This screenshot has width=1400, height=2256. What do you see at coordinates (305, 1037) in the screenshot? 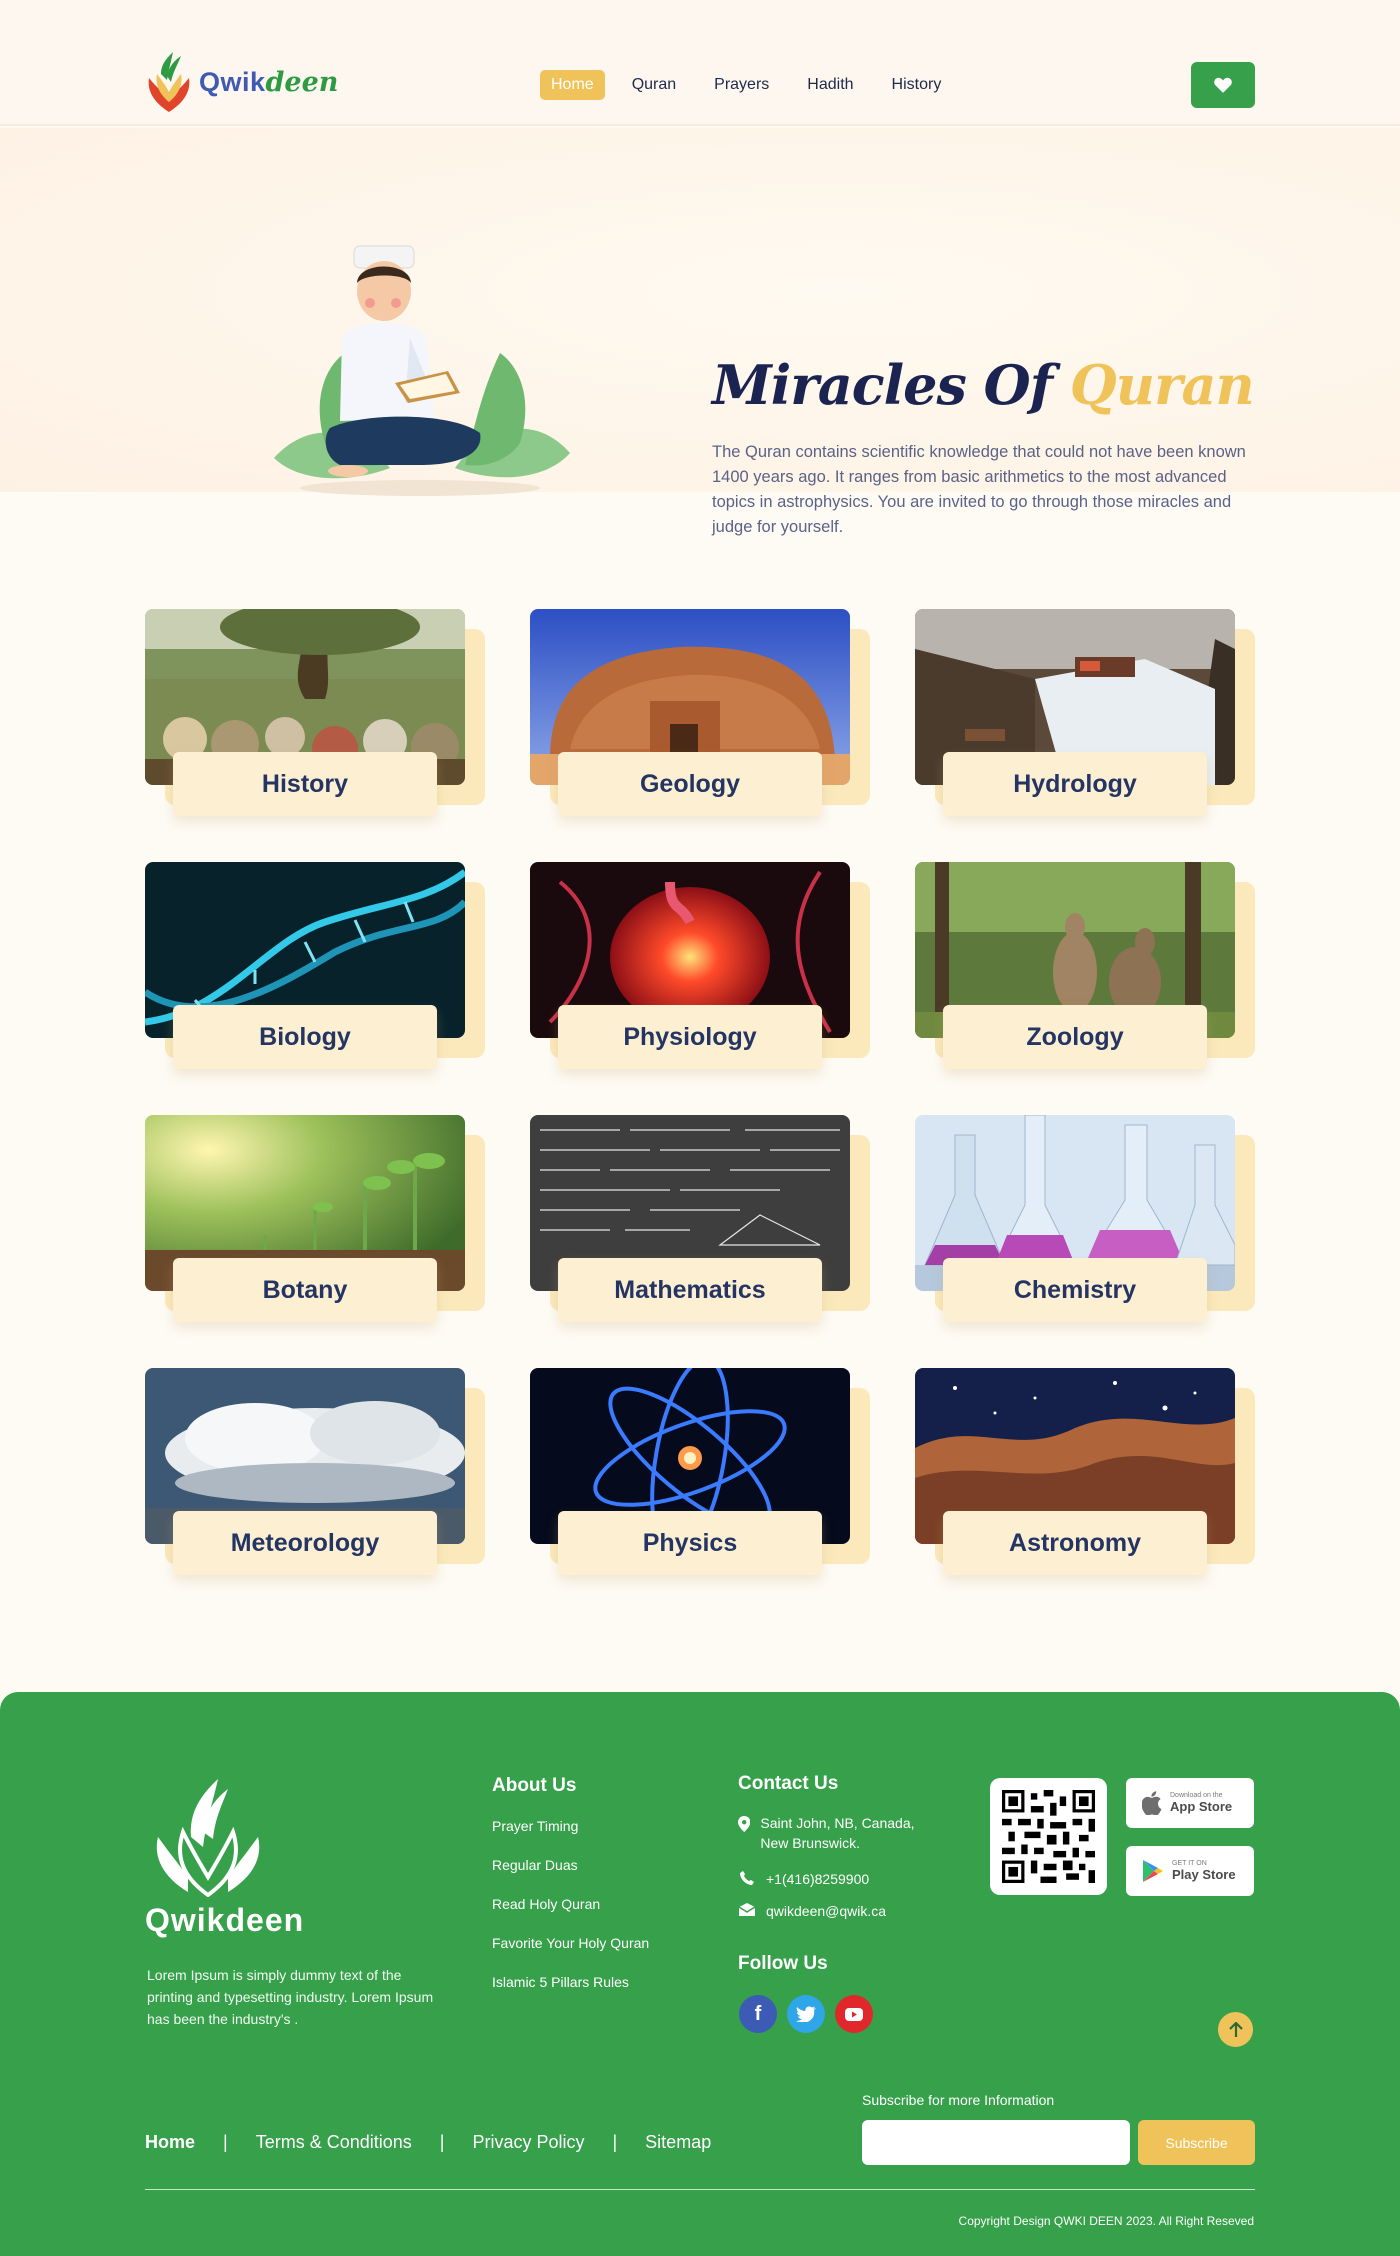
I see `category-label-biology: Biology` at bounding box center [305, 1037].